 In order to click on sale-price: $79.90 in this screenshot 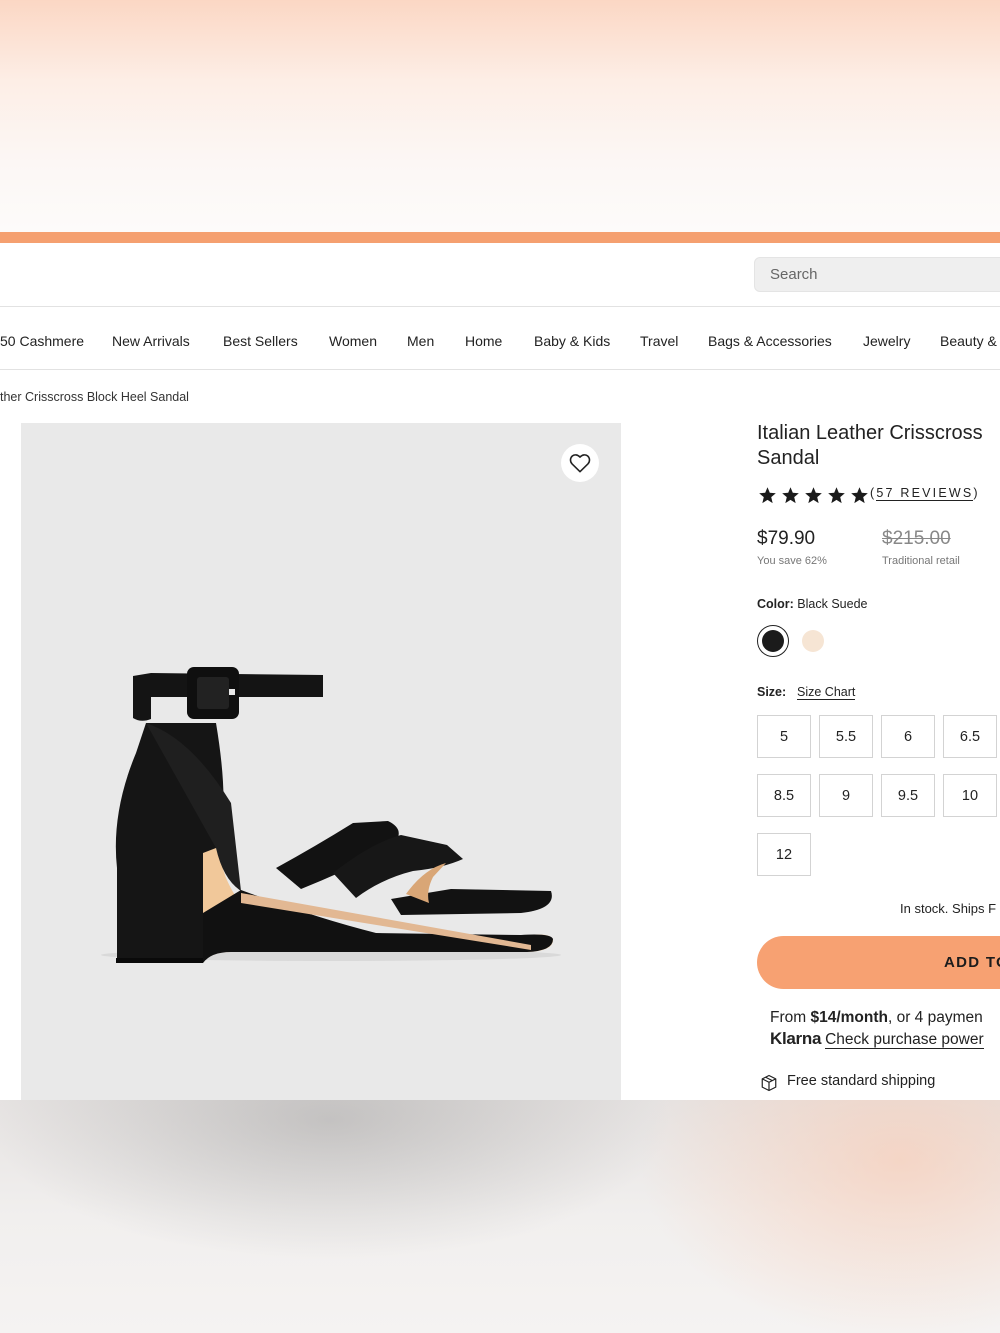, I will do `click(786, 538)`.